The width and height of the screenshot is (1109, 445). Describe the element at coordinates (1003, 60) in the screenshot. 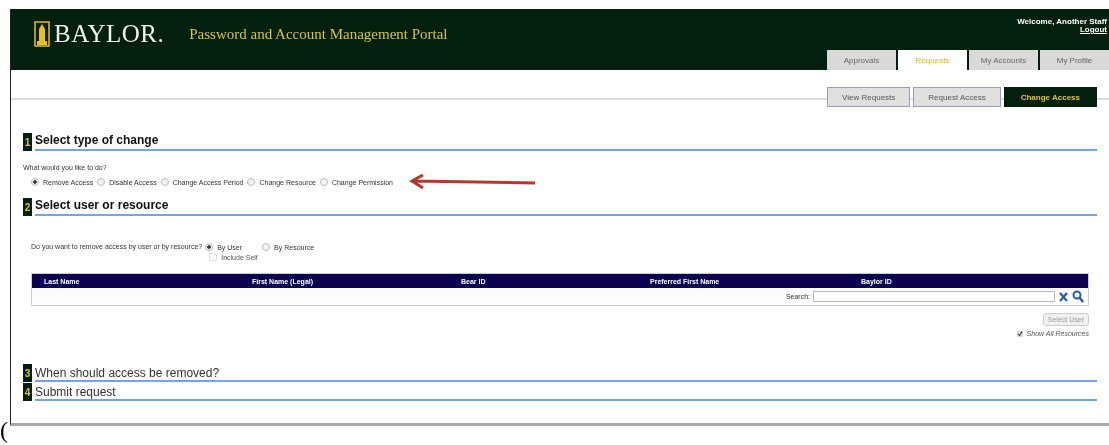

I see `nav-tab: My Accounts` at that location.